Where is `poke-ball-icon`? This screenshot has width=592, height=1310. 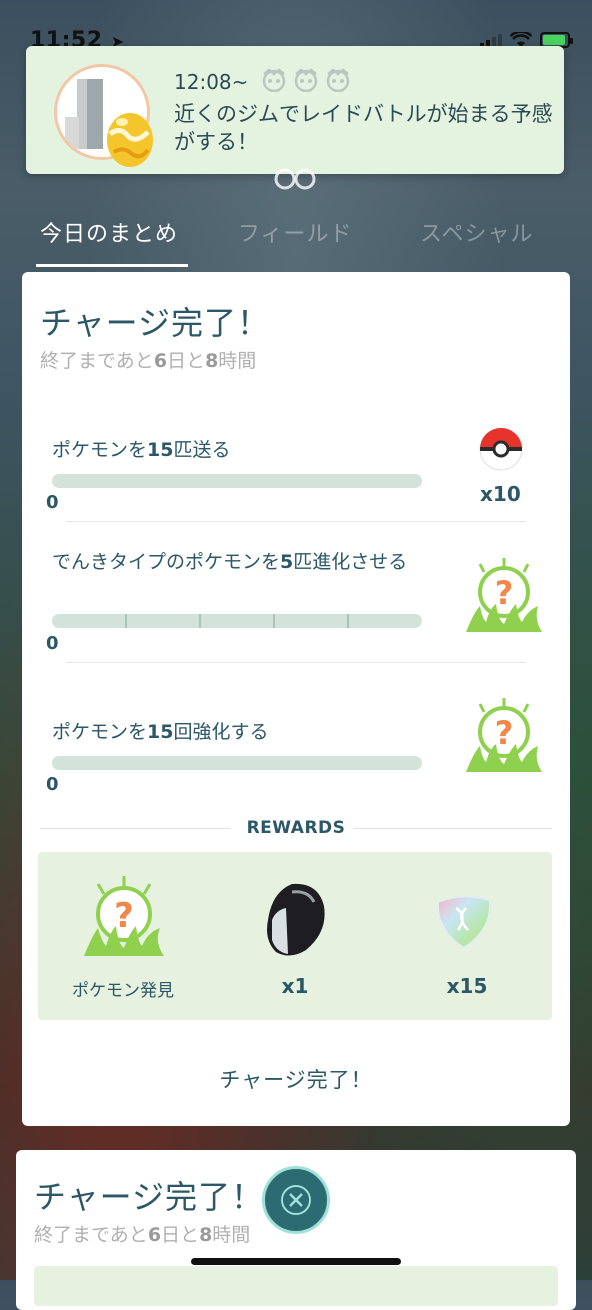 poke-ball-icon is located at coordinates (501, 449).